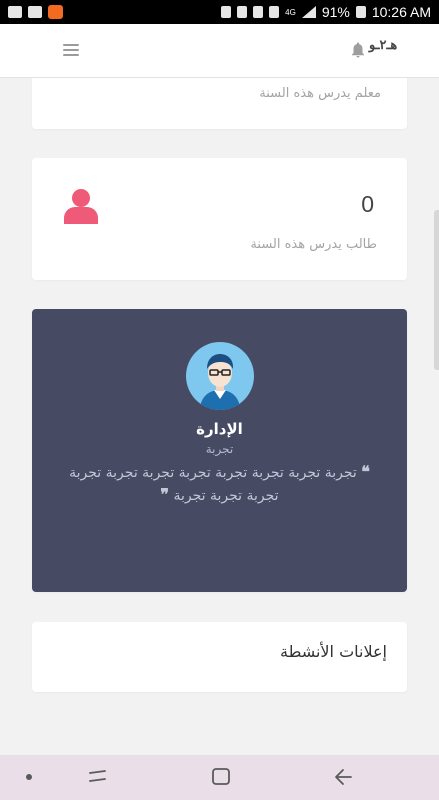 The height and width of the screenshot is (800, 439). What do you see at coordinates (35, 12) in the screenshot?
I see `image-notification-icon` at bounding box center [35, 12].